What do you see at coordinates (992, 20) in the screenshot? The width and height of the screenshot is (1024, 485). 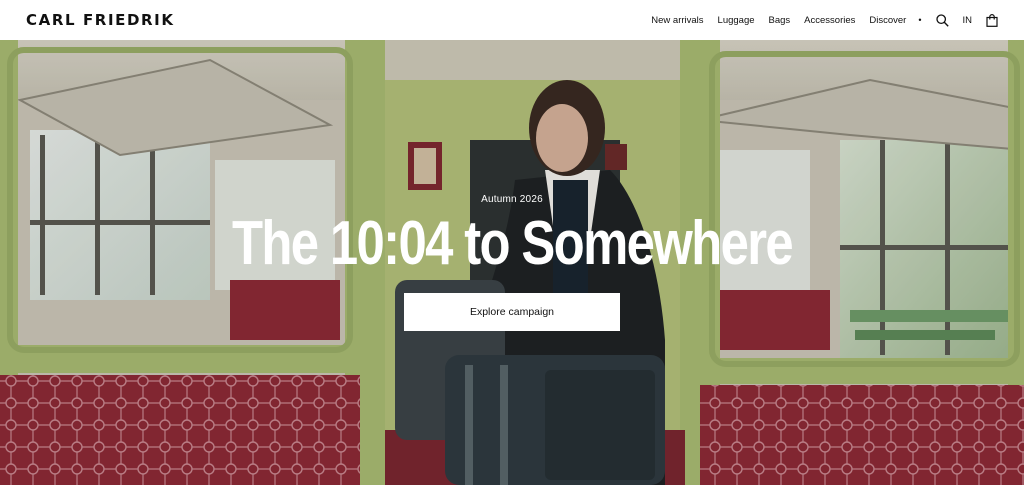 I see `shopping-bag-icon` at bounding box center [992, 20].